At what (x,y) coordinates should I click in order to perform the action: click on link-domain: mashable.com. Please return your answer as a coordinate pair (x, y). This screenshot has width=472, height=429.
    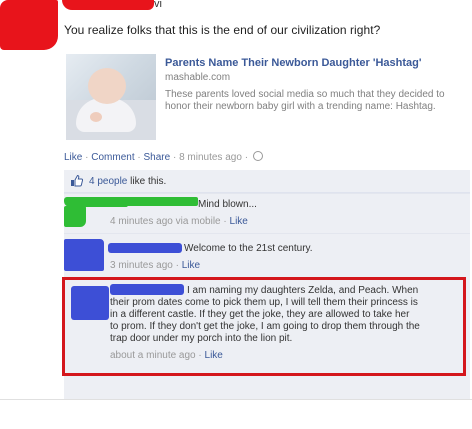
    Looking at the image, I should click on (198, 77).